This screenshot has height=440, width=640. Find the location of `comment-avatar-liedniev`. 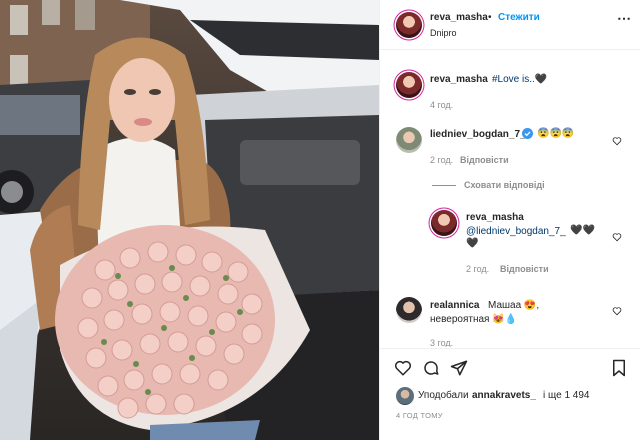

comment-avatar-liedniev is located at coordinates (409, 140).